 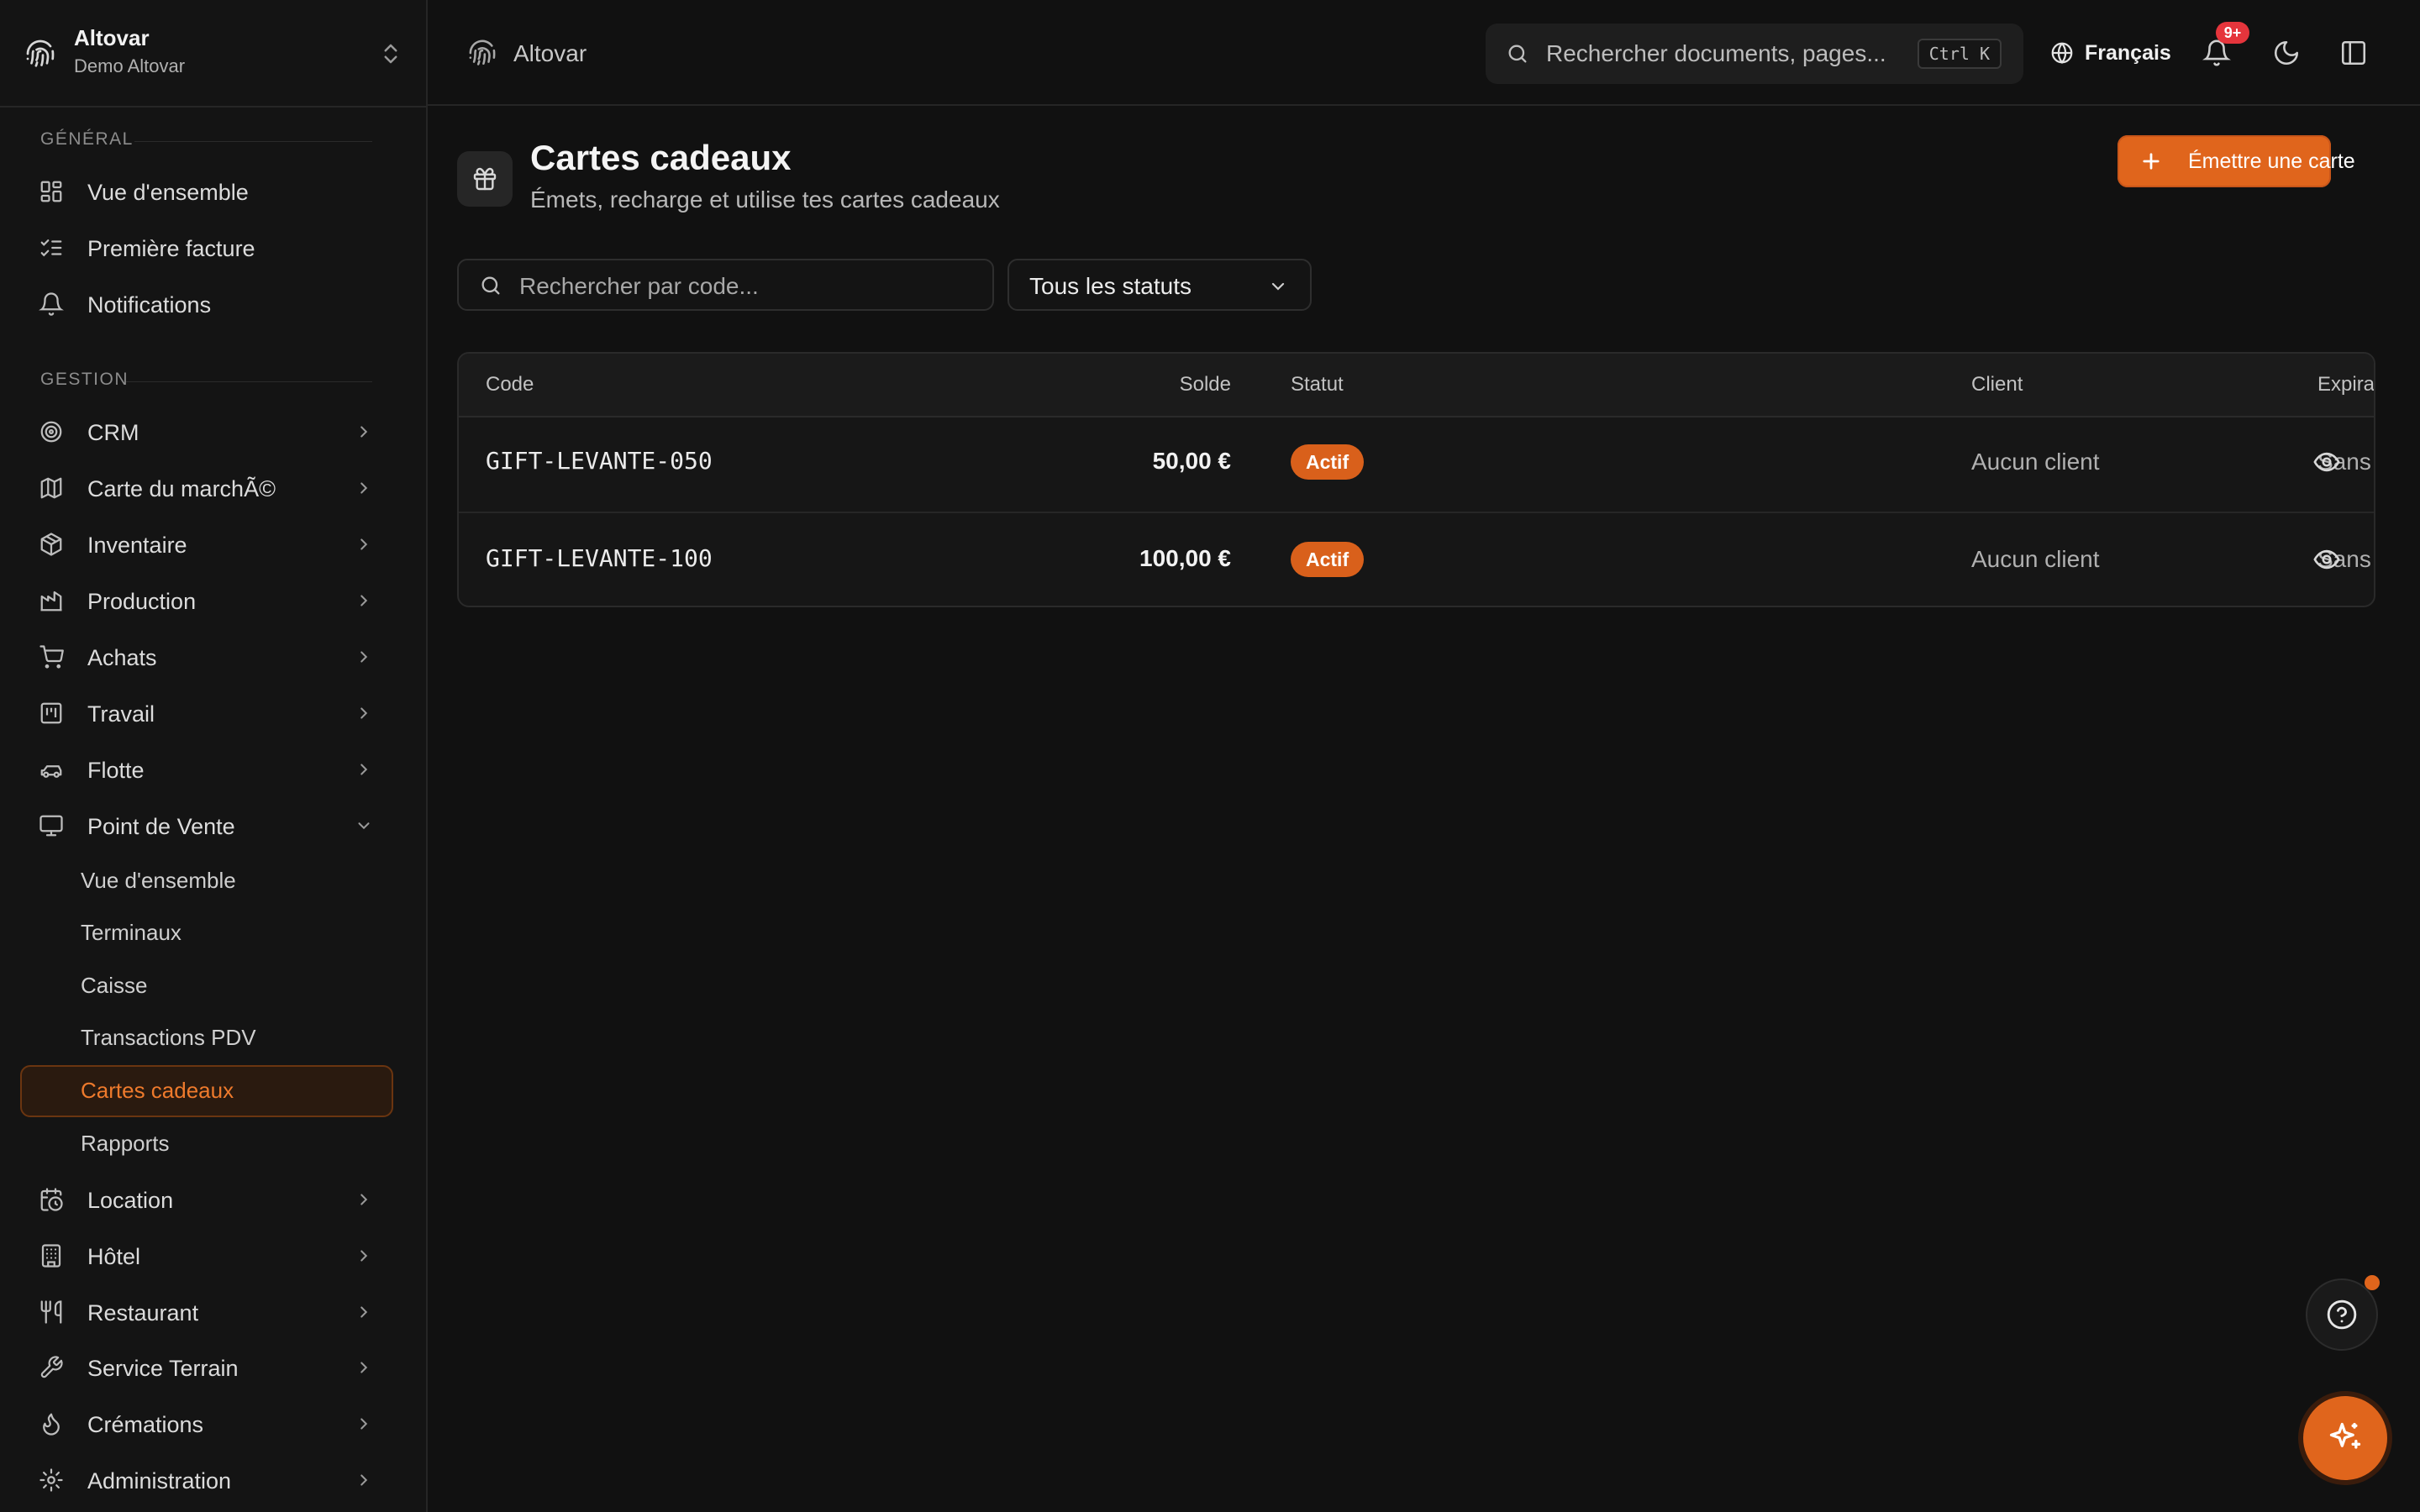 What do you see at coordinates (390, 54) in the screenshot?
I see `chevrons-up-down-icon` at bounding box center [390, 54].